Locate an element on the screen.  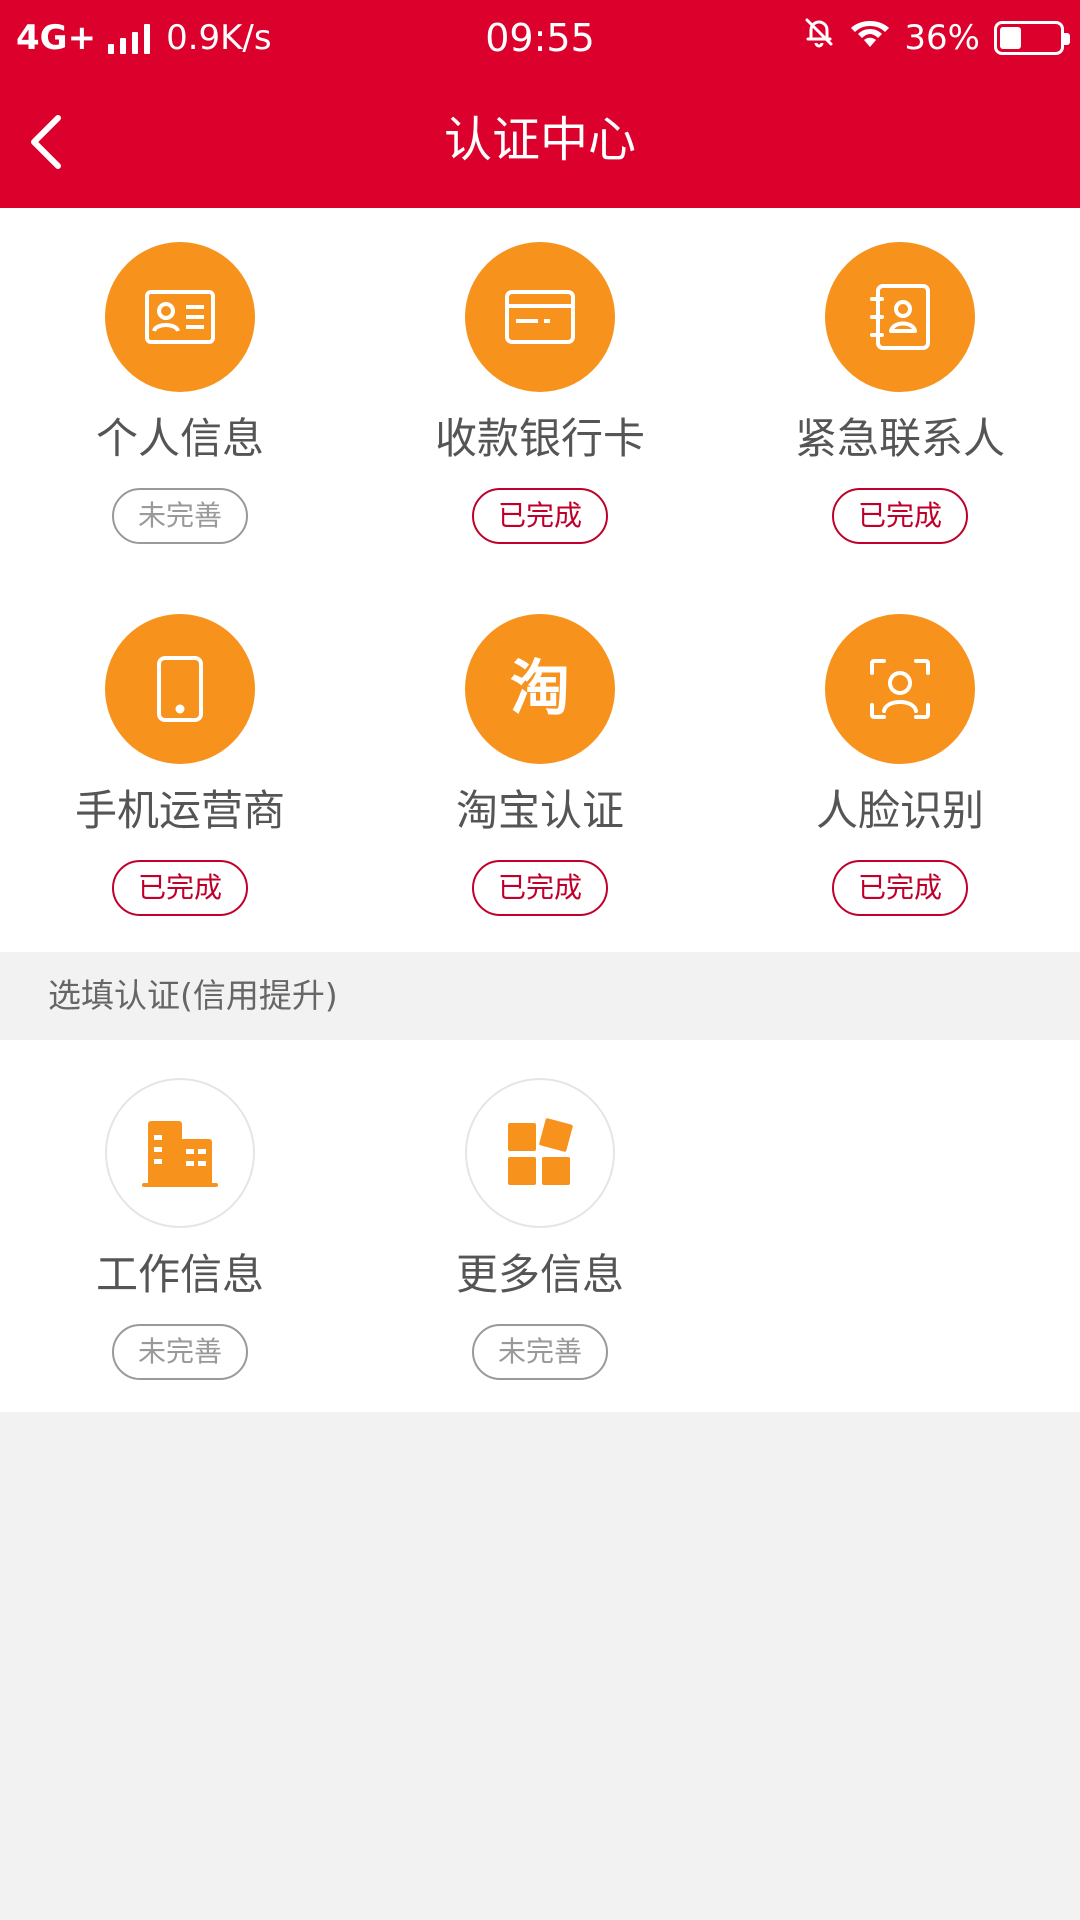
mobile-phone-icon is located at coordinates (180, 689).